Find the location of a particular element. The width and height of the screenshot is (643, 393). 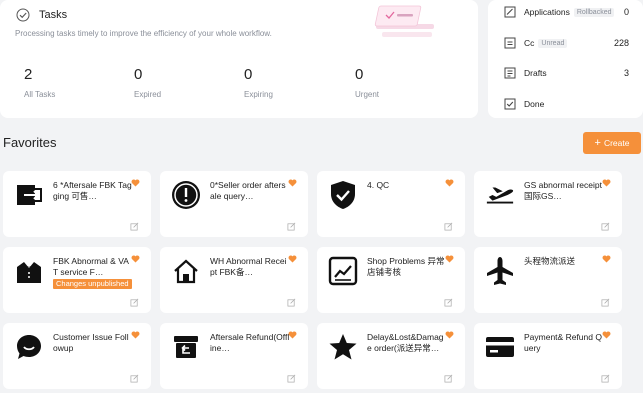

create-label: Create is located at coordinates (616, 143).